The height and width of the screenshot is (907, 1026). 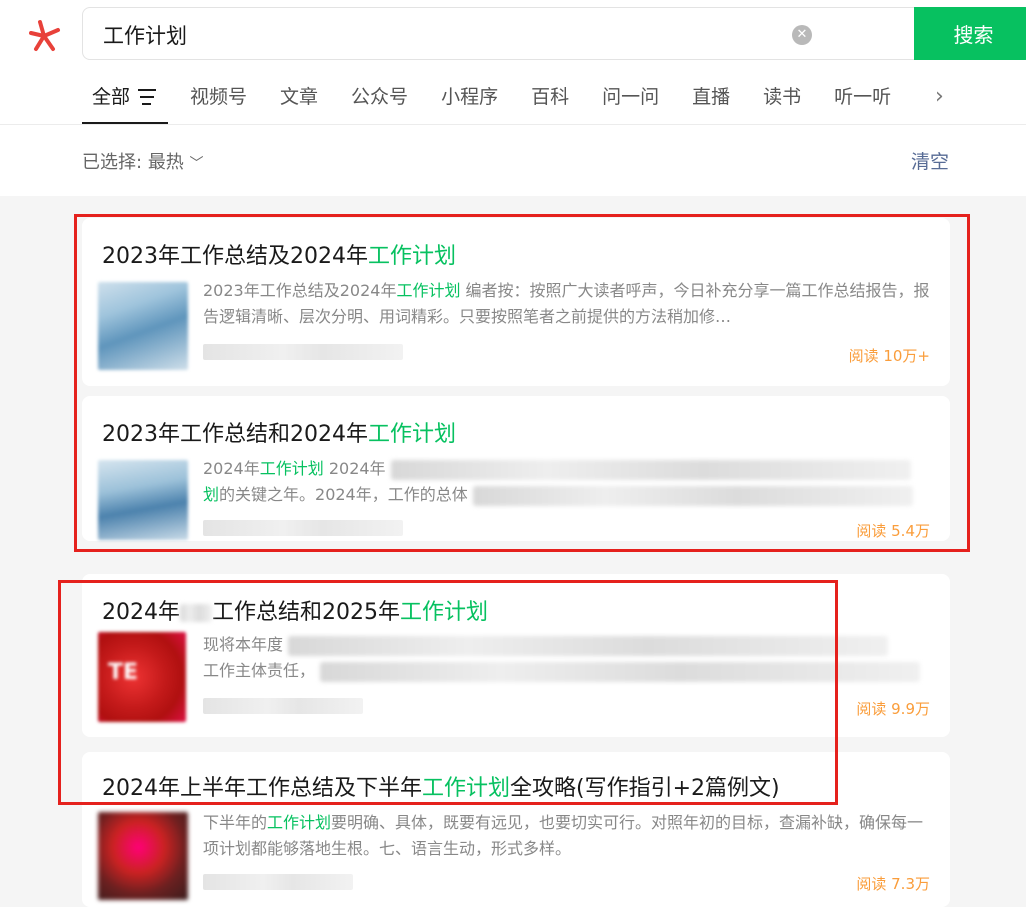 I want to click on selected-value: 最热, so click(x=165, y=162).